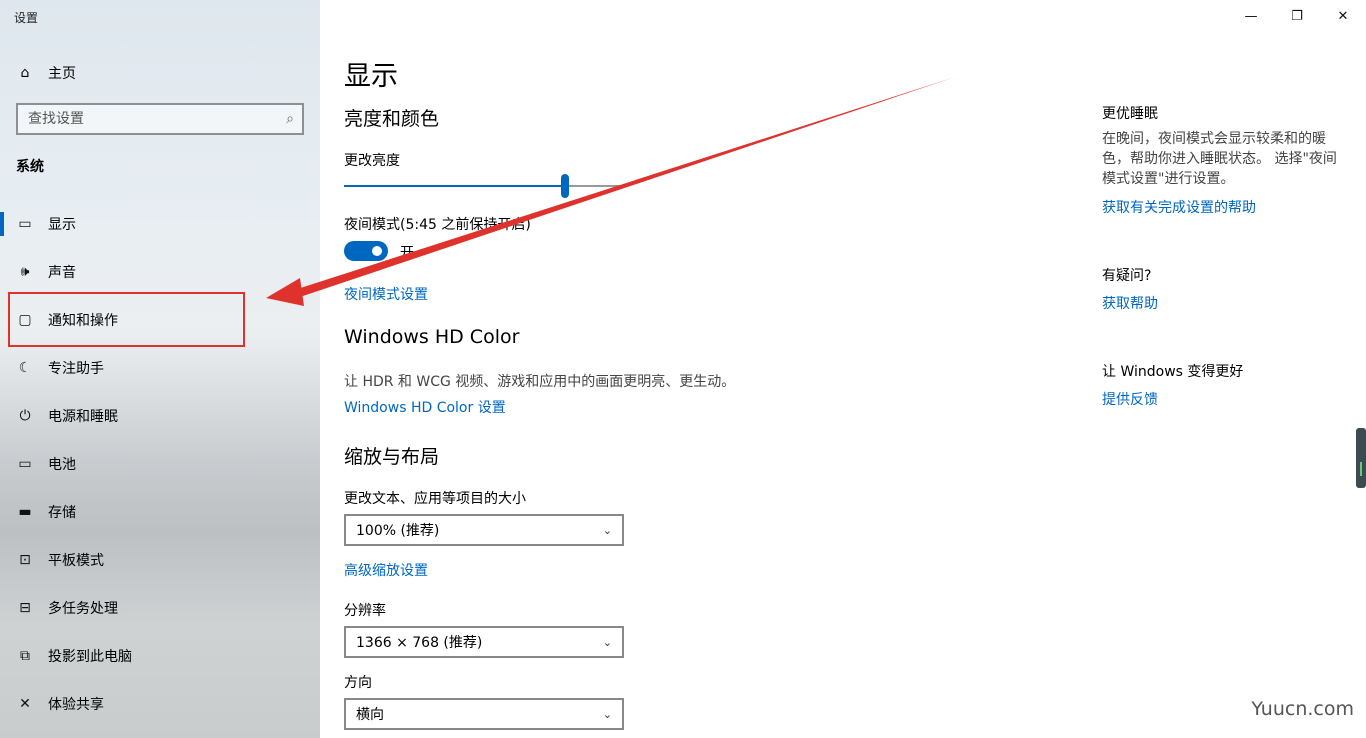 This screenshot has width=1366, height=738. Describe the element at coordinates (1130, 399) in the screenshot. I see `feedback-link: 提供反馈` at that location.